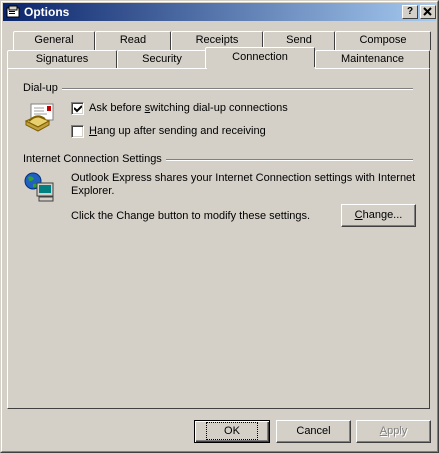  Describe the element at coordinates (94, 159) in the screenshot. I see `internet-group-label: Internet Connection Settings` at that location.